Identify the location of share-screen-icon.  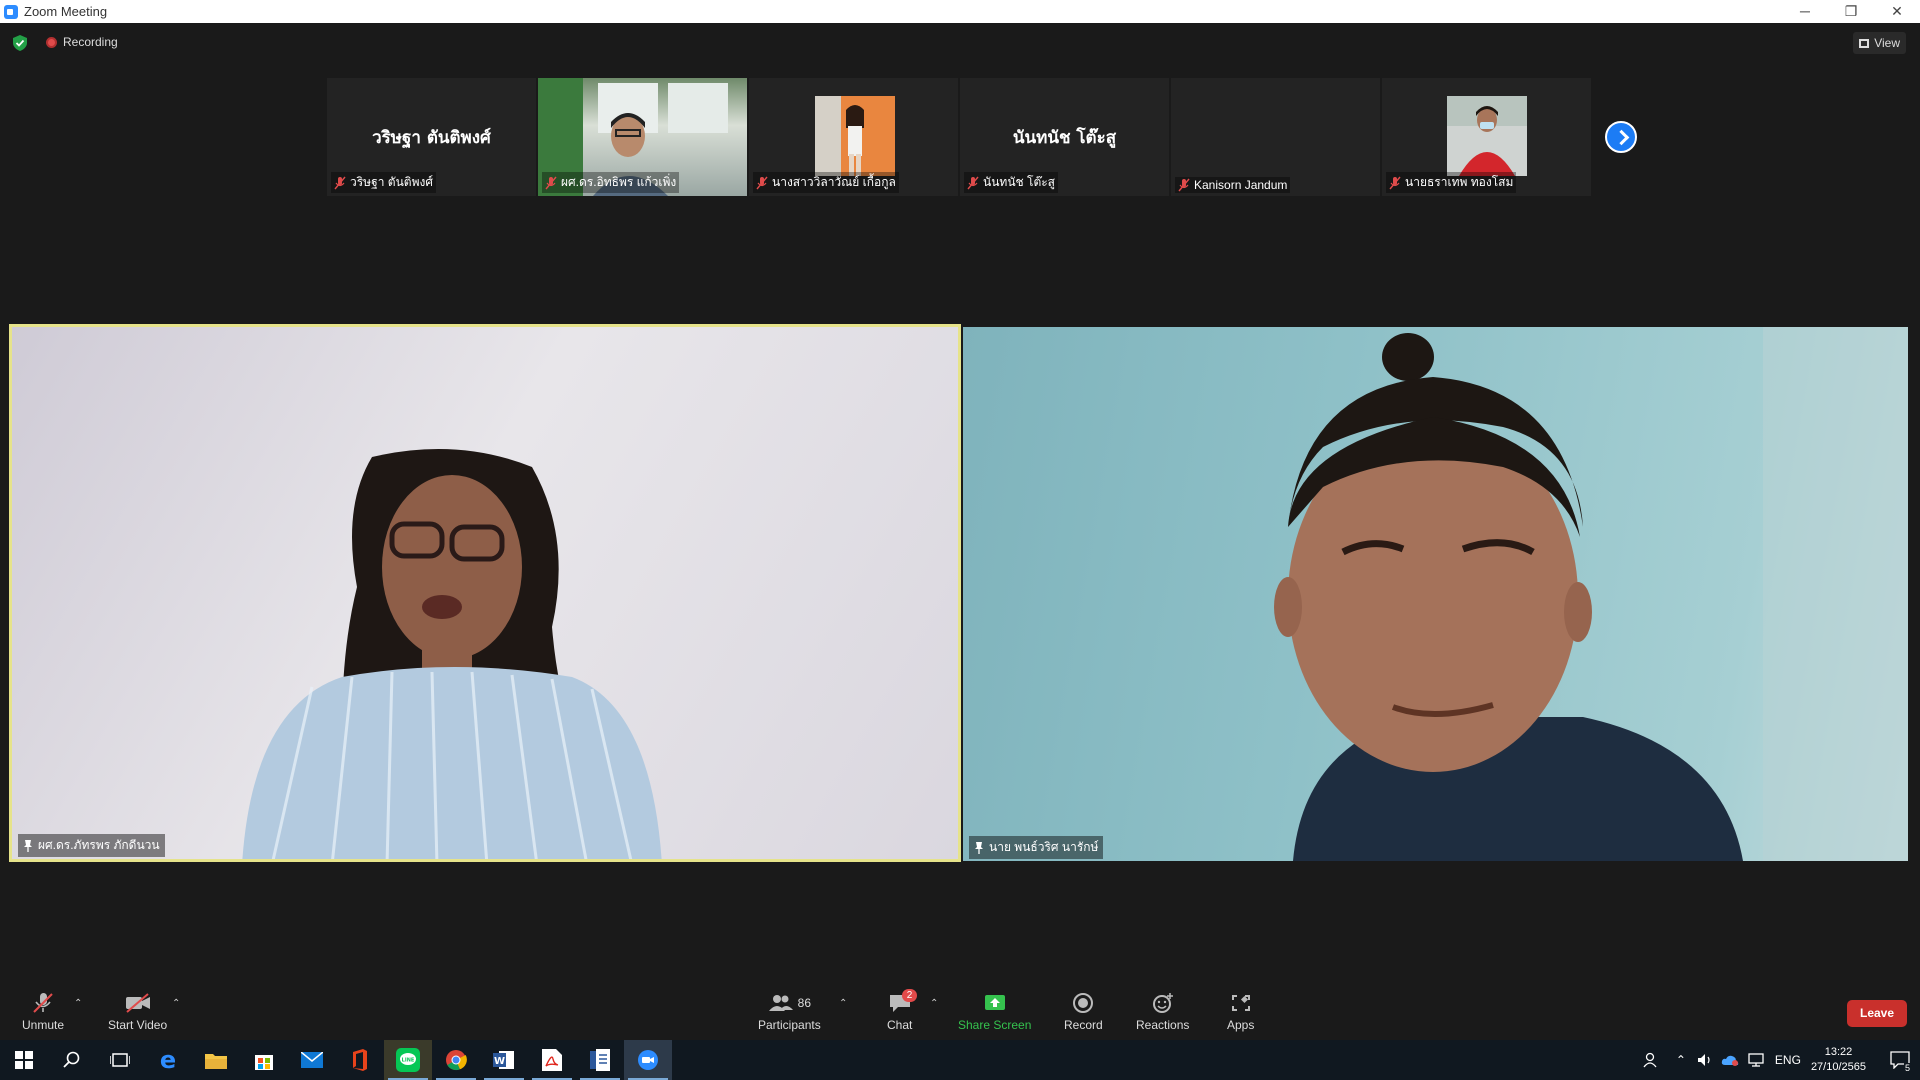
(994, 1002).